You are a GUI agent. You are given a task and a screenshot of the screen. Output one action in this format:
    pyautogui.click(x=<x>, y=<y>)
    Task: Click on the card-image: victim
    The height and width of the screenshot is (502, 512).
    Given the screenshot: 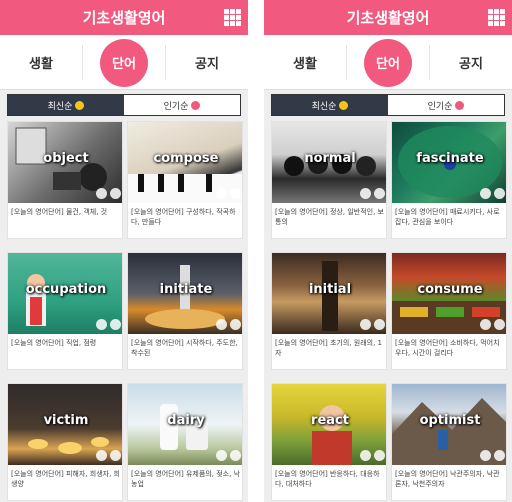 What is the action you would take?
    pyautogui.click(x=65, y=424)
    